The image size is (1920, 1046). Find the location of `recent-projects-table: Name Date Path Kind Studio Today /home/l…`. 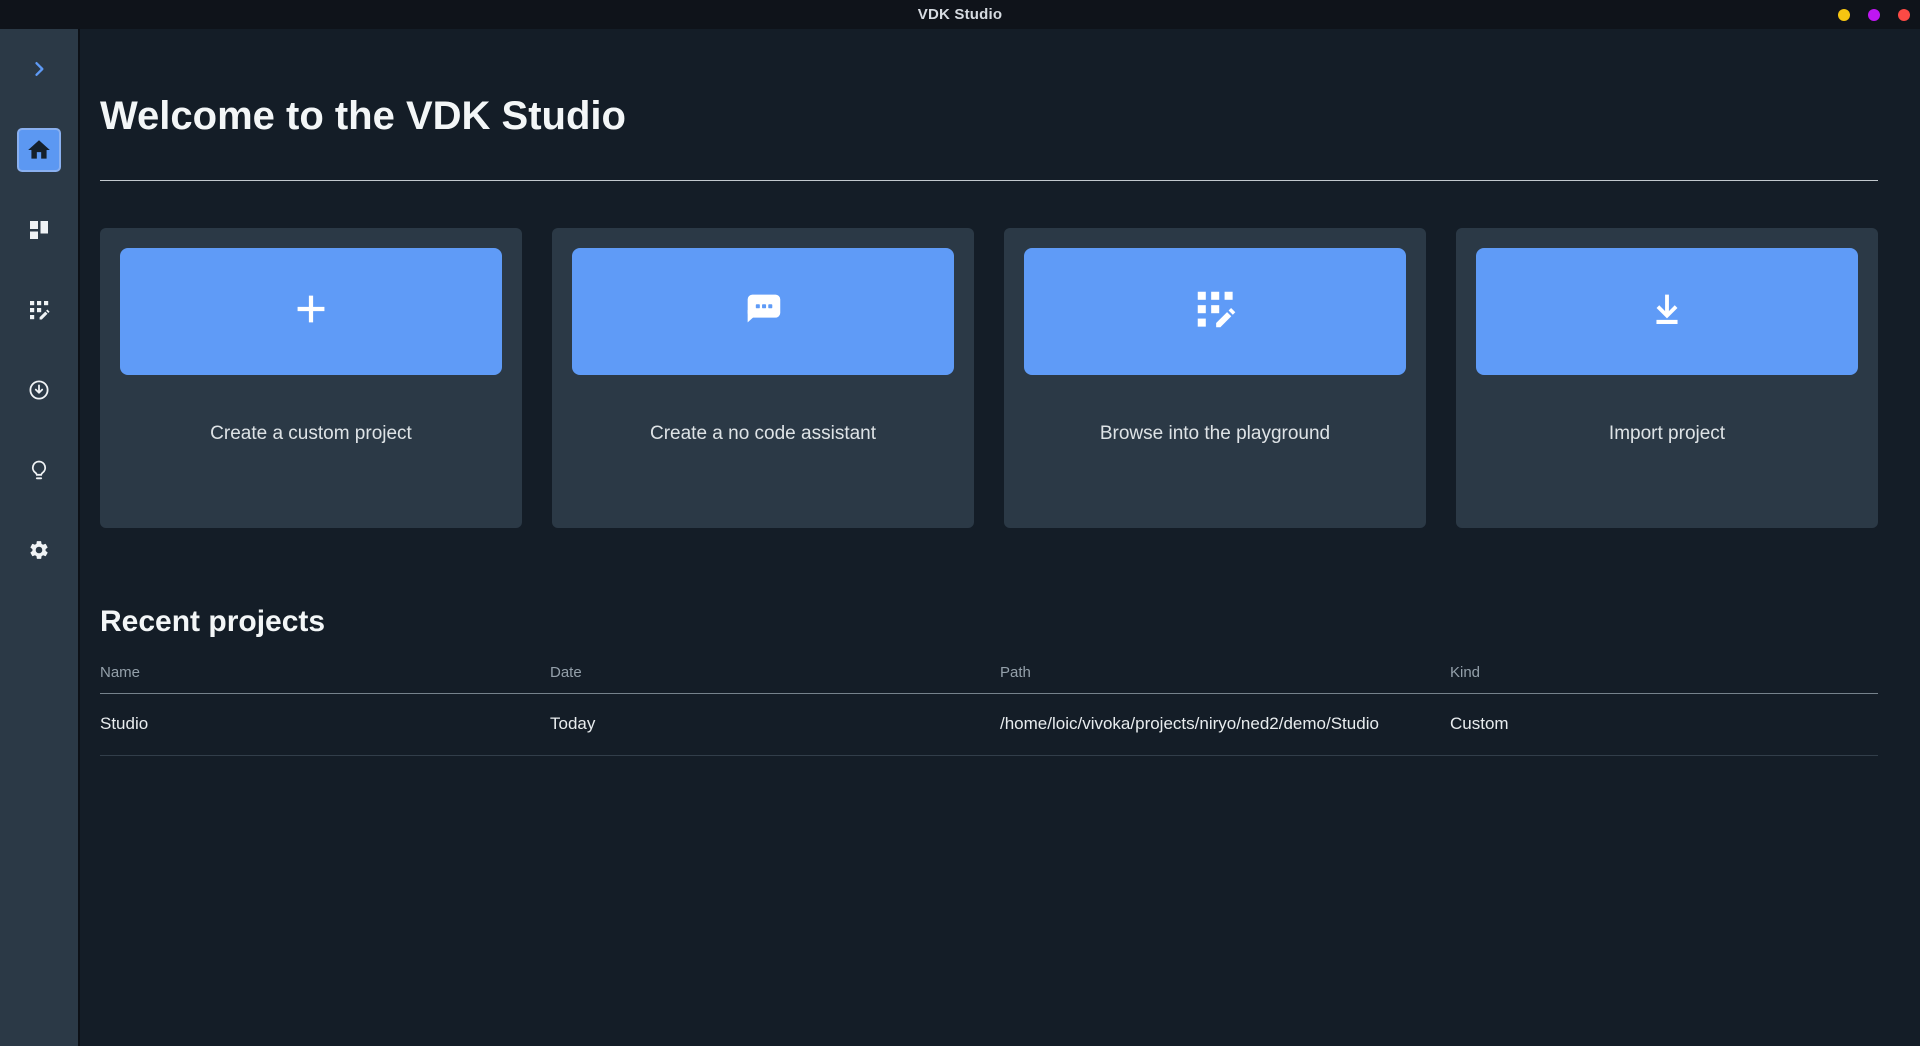

recent-projects-table: Name Date Path Kind Studio Today /home/l… is located at coordinates (989, 710).